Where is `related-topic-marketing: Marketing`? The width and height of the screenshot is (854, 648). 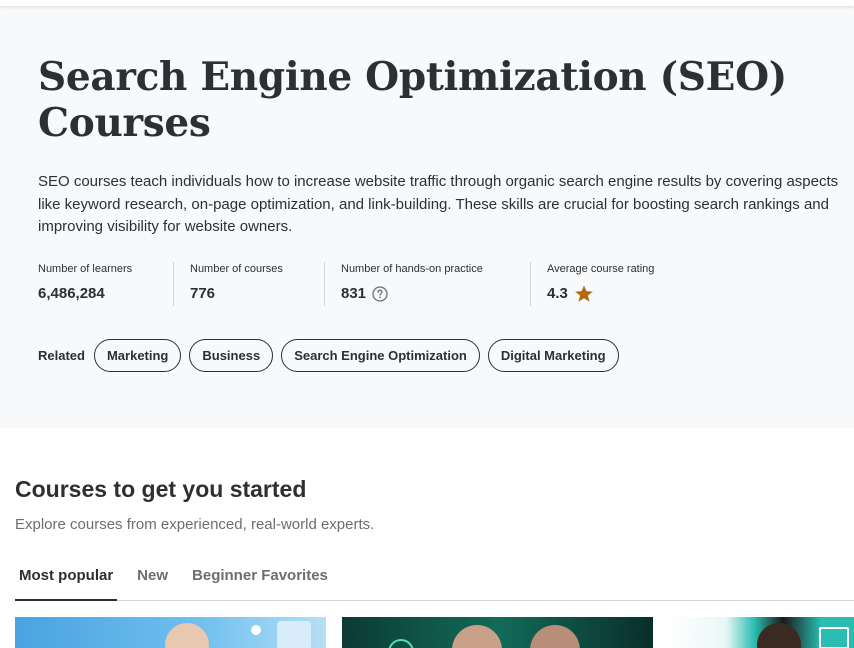 related-topic-marketing: Marketing is located at coordinates (137, 355).